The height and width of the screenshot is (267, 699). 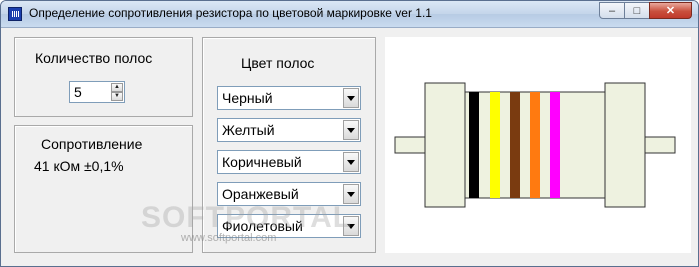 What do you see at coordinates (260, 194) in the screenshot?
I see `band-4-selected: Оранжевый` at bounding box center [260, 194].